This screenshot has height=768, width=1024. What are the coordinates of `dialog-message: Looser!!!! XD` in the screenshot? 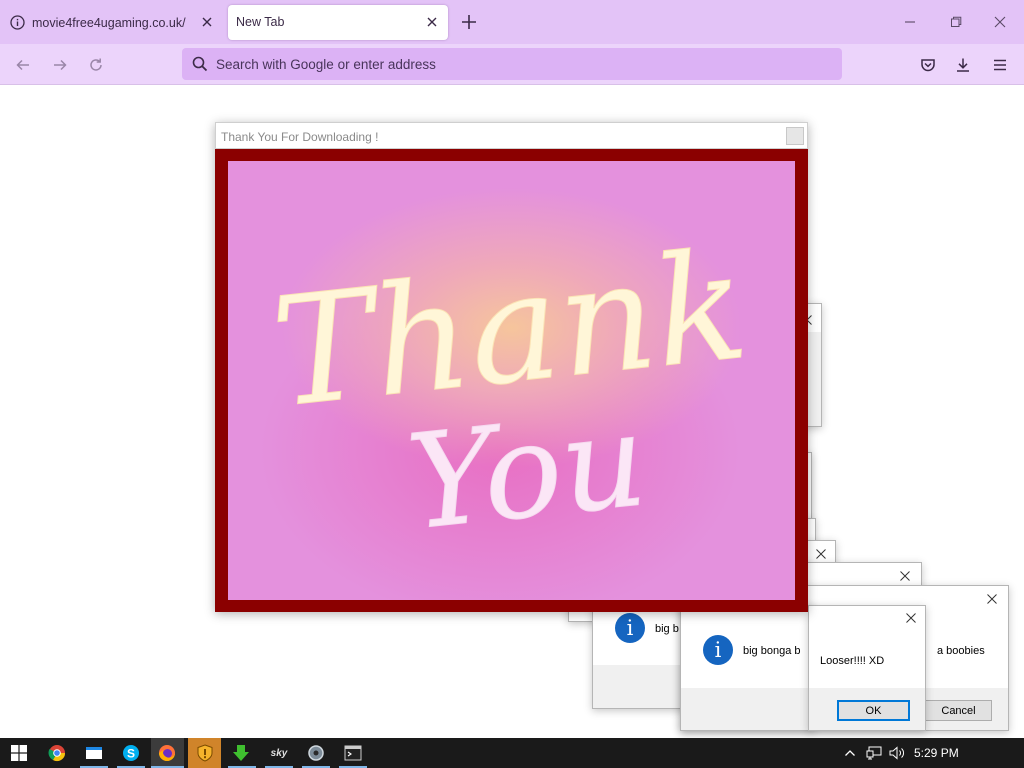 It's located at (852, 661).